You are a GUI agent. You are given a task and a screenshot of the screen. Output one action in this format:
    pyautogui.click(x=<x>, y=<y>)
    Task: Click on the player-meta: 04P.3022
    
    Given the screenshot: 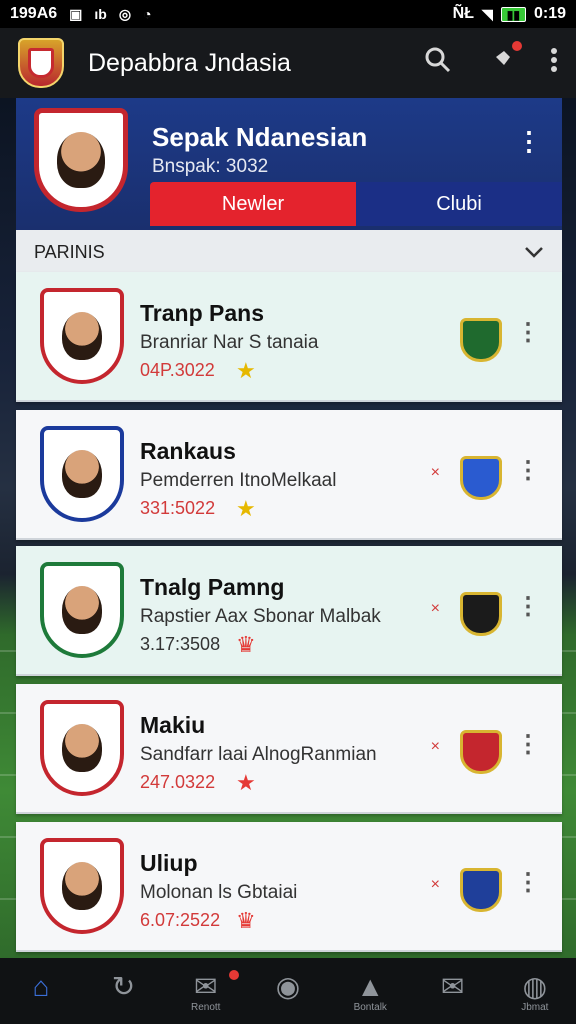 What is the action you would take?
    pyautogui.click(x=177, y=370)
    